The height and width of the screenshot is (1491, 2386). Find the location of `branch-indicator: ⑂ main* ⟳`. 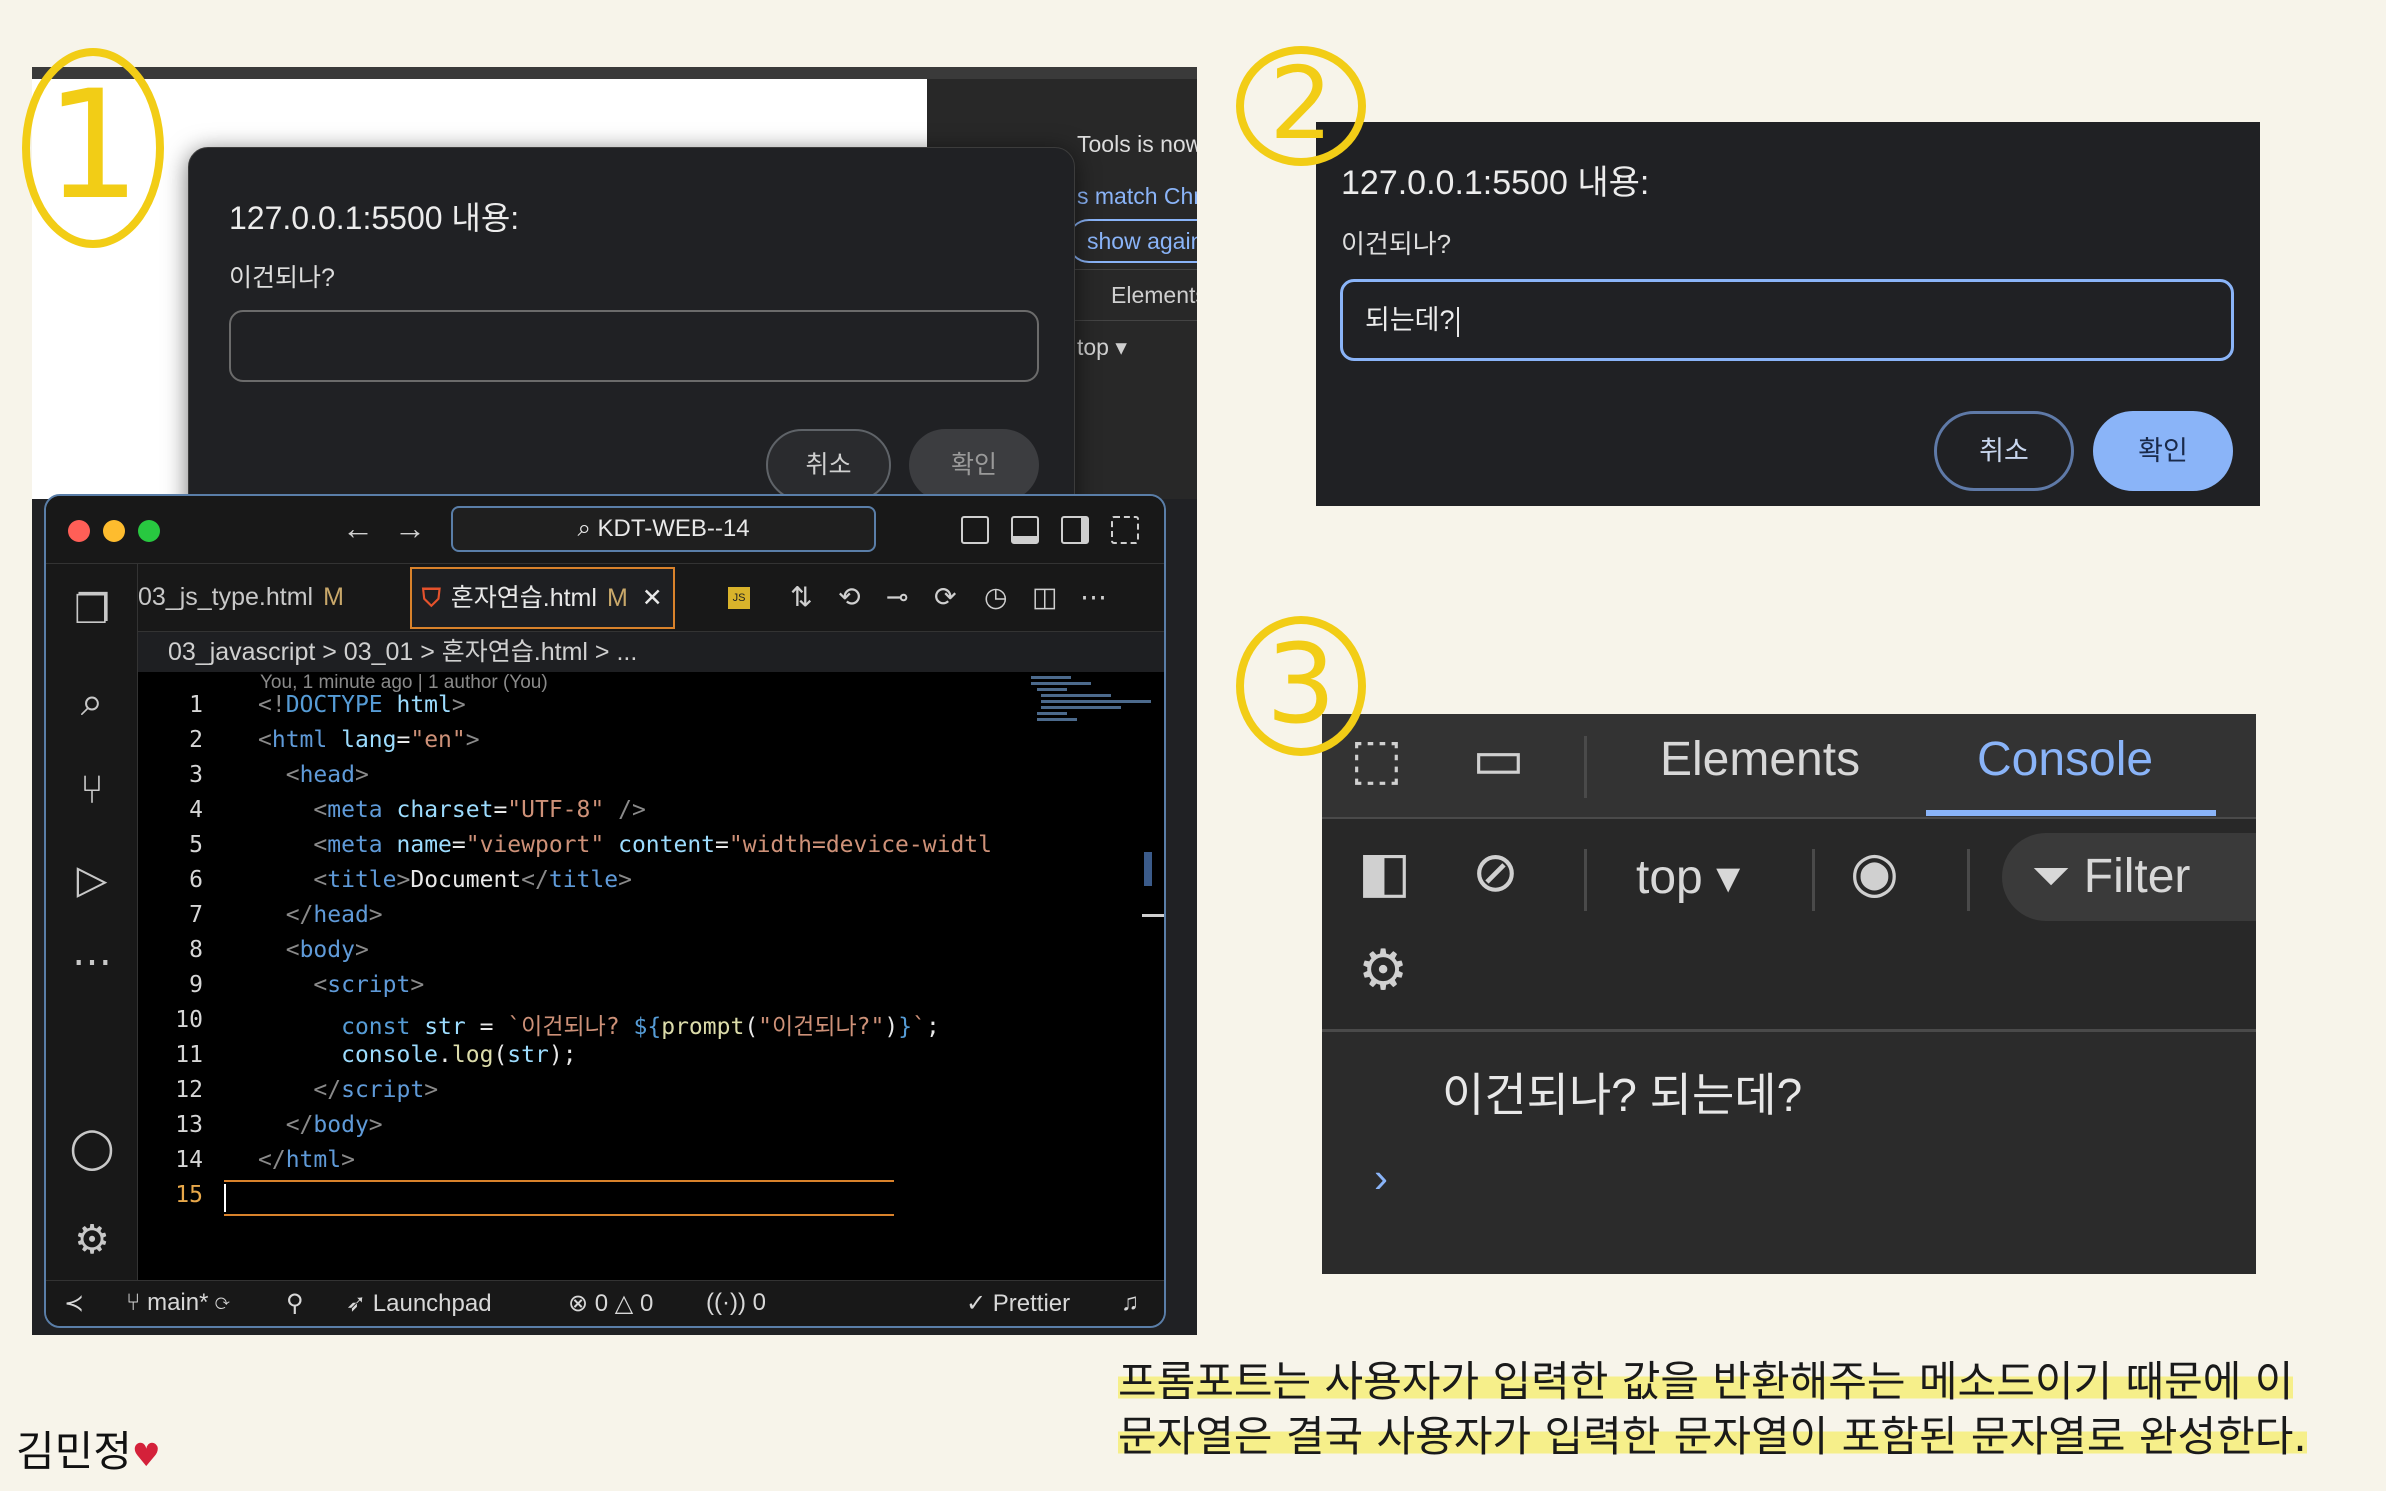

branch-indicator: ⑂ main* ⟳ is located at coordinates (178, 1303).